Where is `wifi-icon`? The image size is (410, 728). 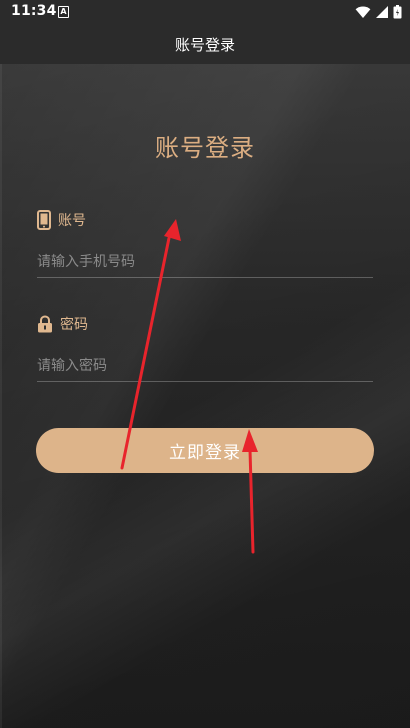 wifi-icon is located at coordinates (363, 12).